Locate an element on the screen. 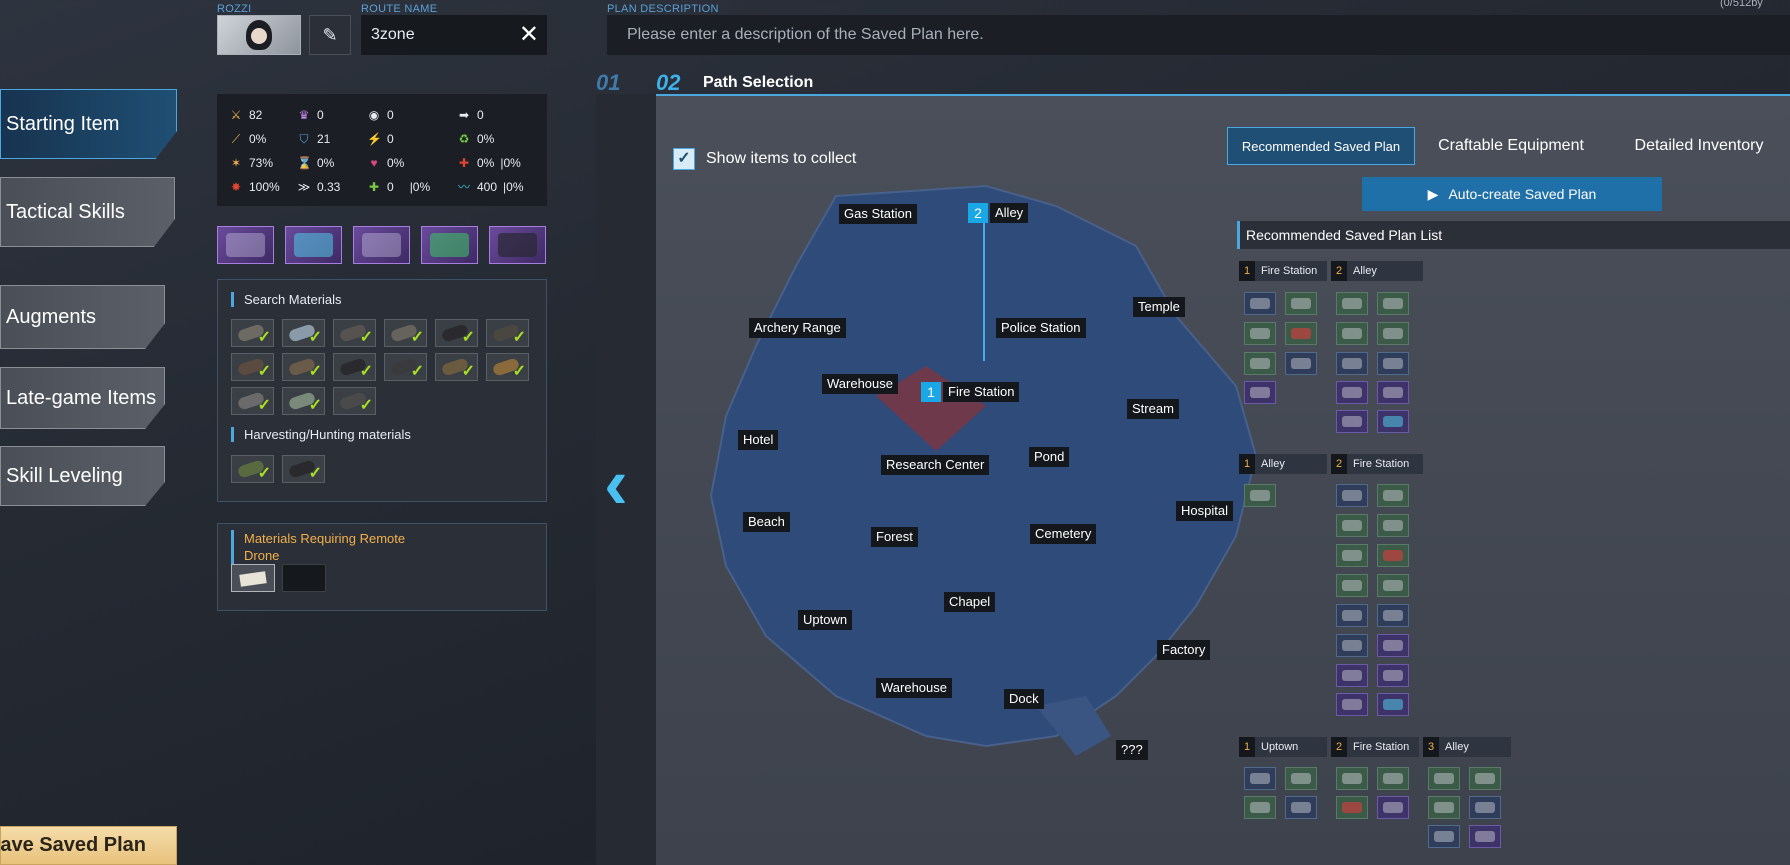  location-cemetery: Cemetery is located at coordinates (1063, 534).